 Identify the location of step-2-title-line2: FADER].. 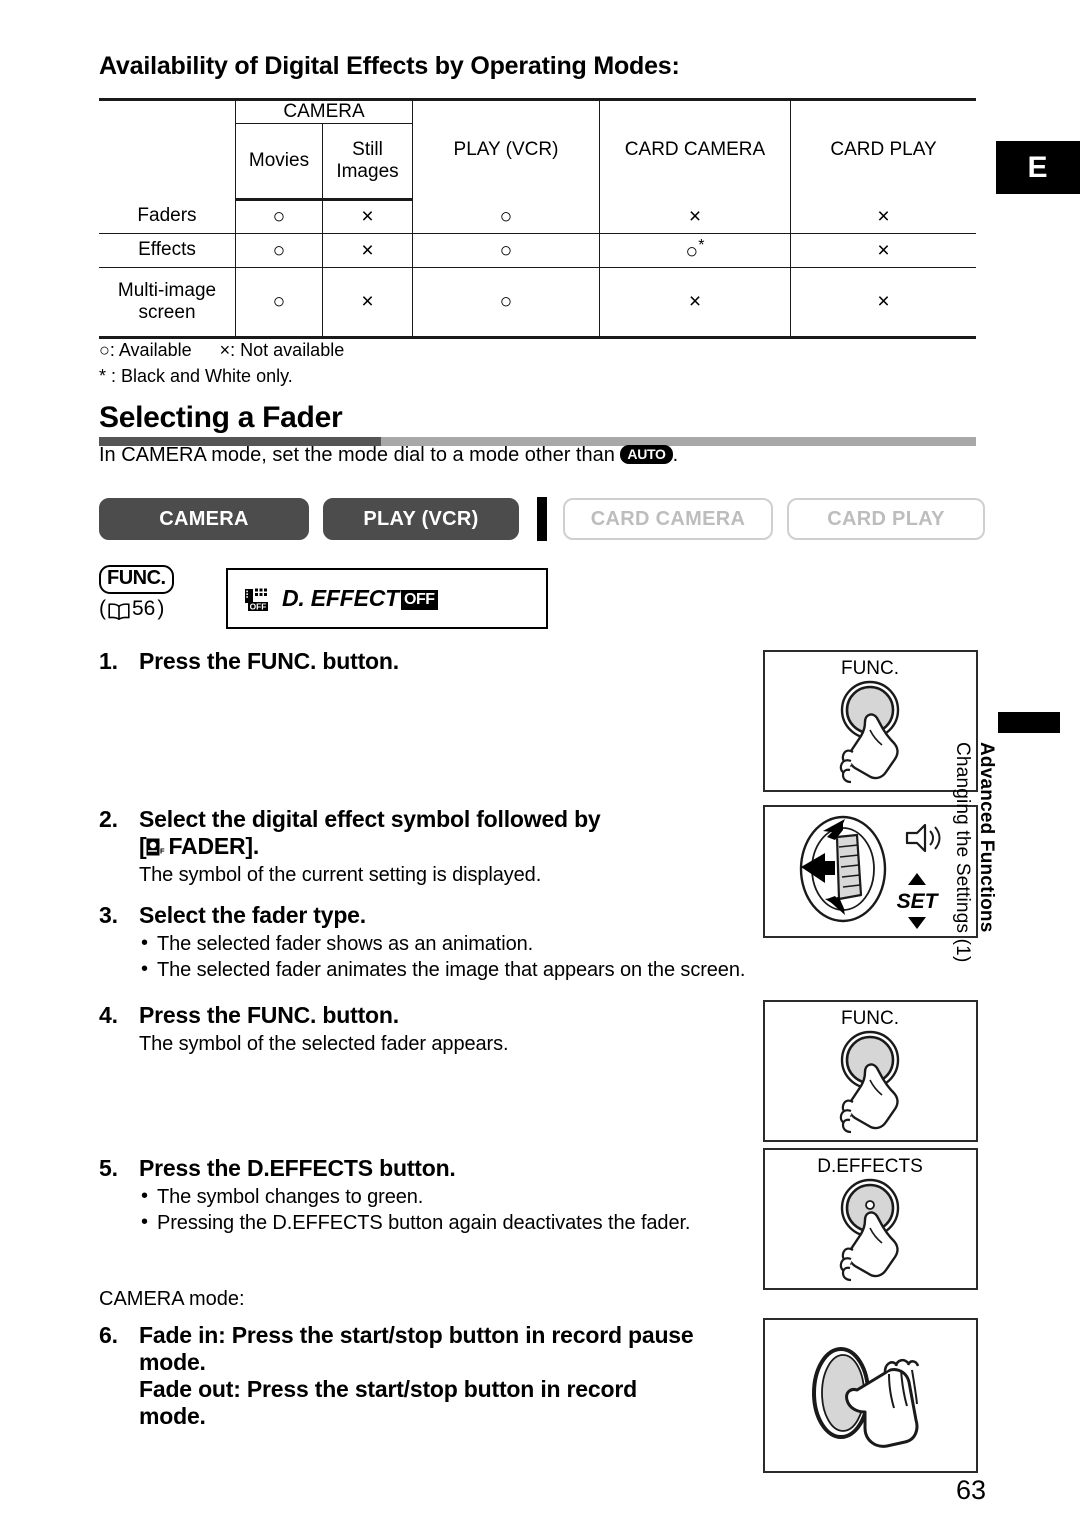
(214, 846).